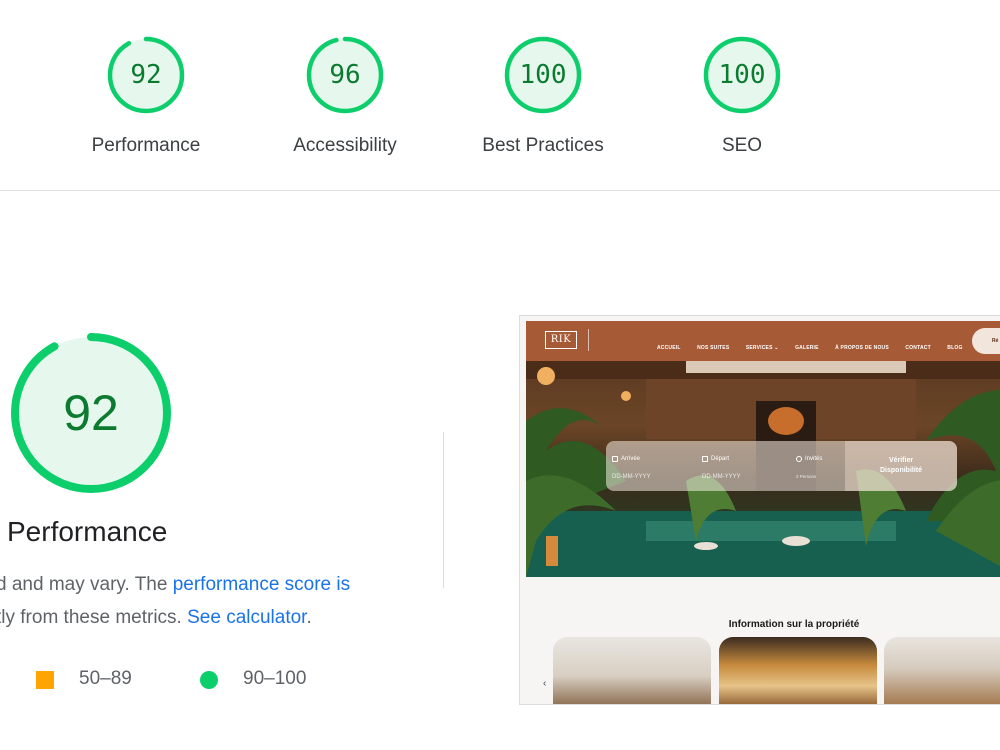 The image size is (1000, 750). What do you see at coordinates (246, 617) in the screenshot?
I see `see-calculator-link: See calculator` at bounding box center [246, 617].